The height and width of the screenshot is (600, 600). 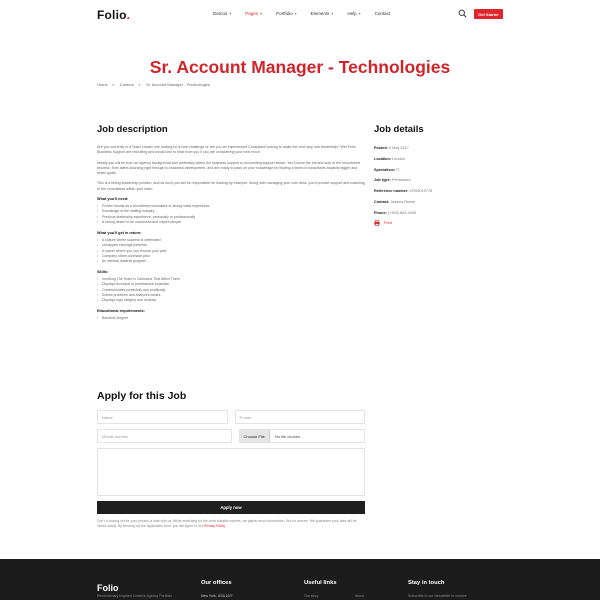 I want to click on menu-item-demos: Demos ▾, so click(x=222, y=13).